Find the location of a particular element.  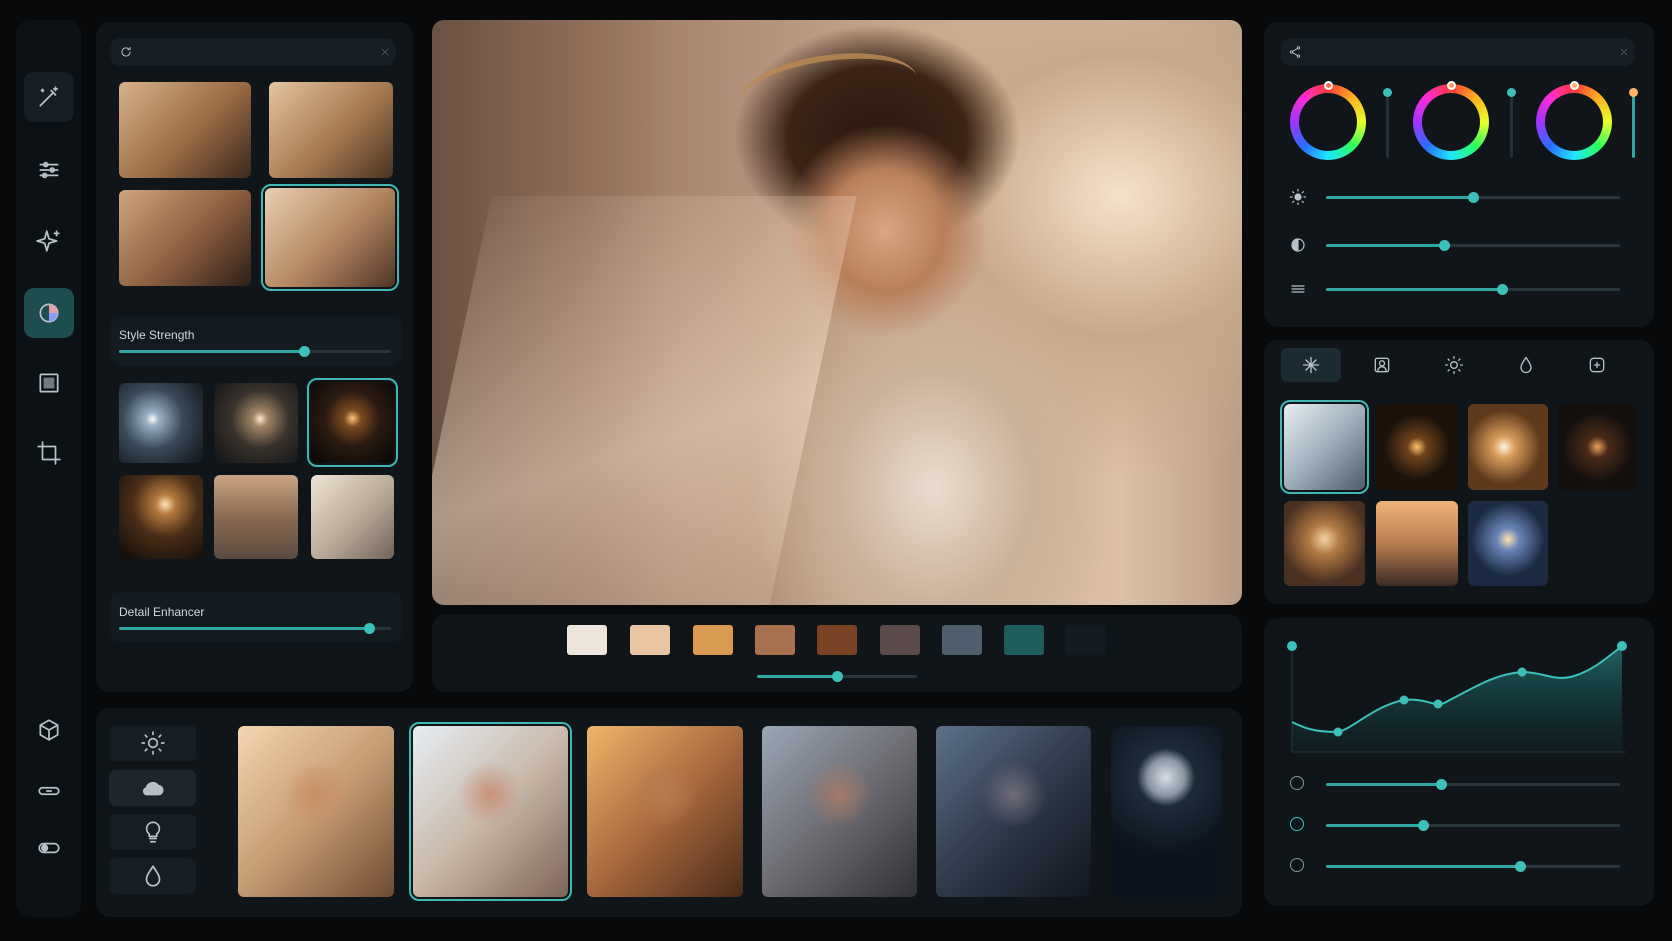

mood-sunset is located at coordinates (665, 811).